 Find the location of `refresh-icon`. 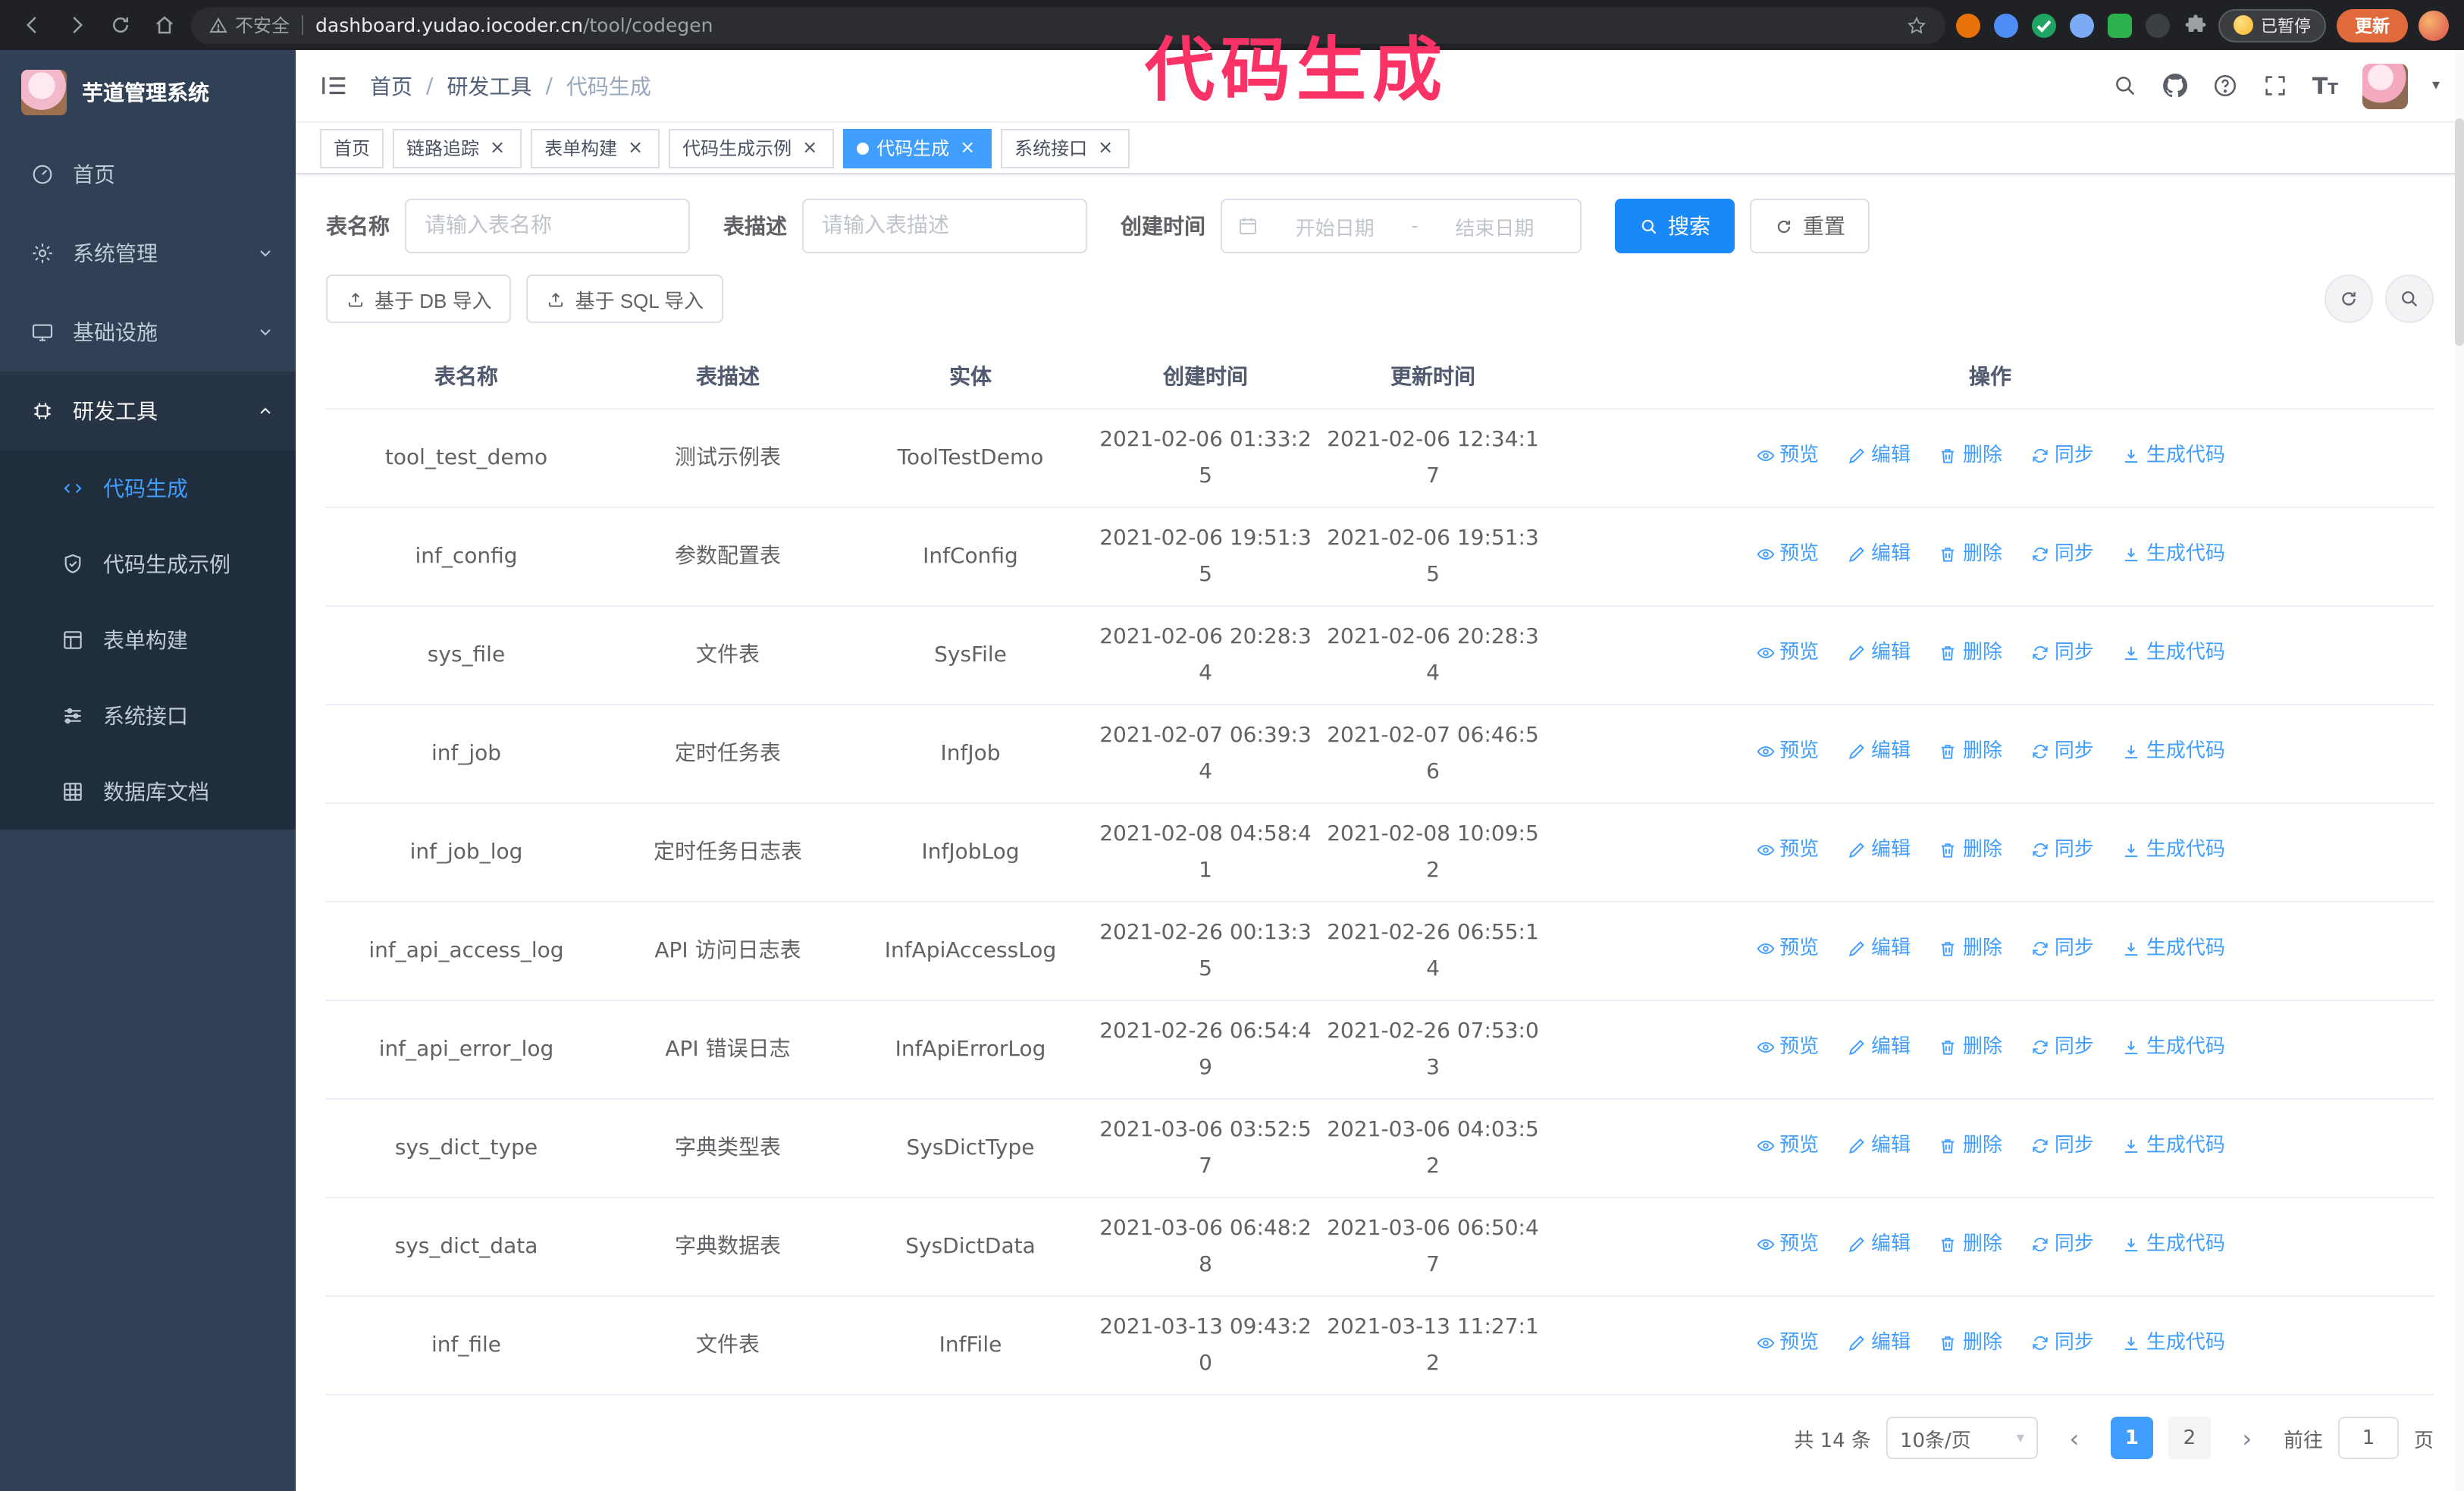

refresh-icon is located at coordinates (119, 25).